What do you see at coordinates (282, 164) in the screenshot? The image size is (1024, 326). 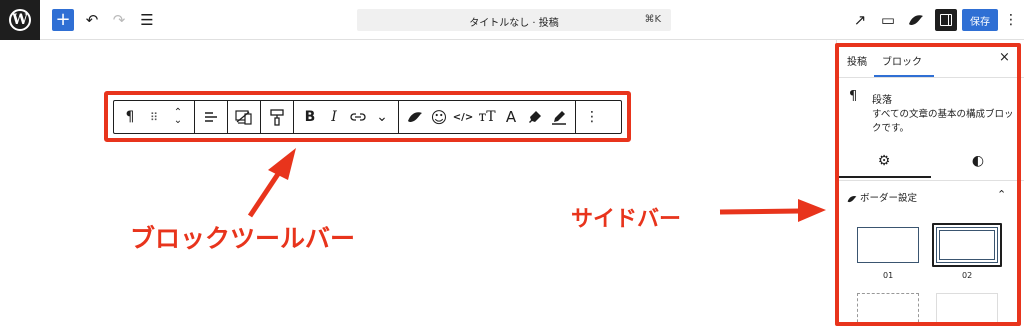 I see `toolbar-arrow-head` at bounding box center [282, 164].